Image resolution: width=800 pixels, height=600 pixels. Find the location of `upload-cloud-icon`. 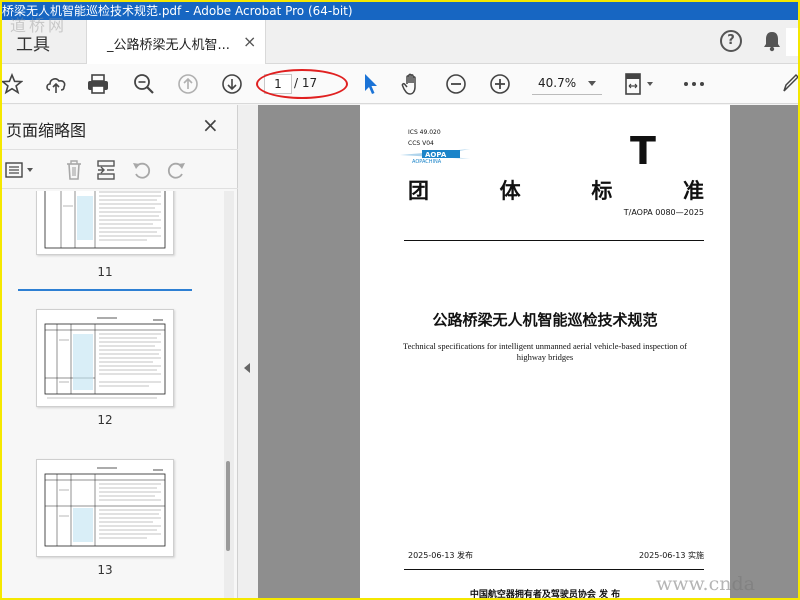

upload-cloud-icon is located at coordinates (56, 84).